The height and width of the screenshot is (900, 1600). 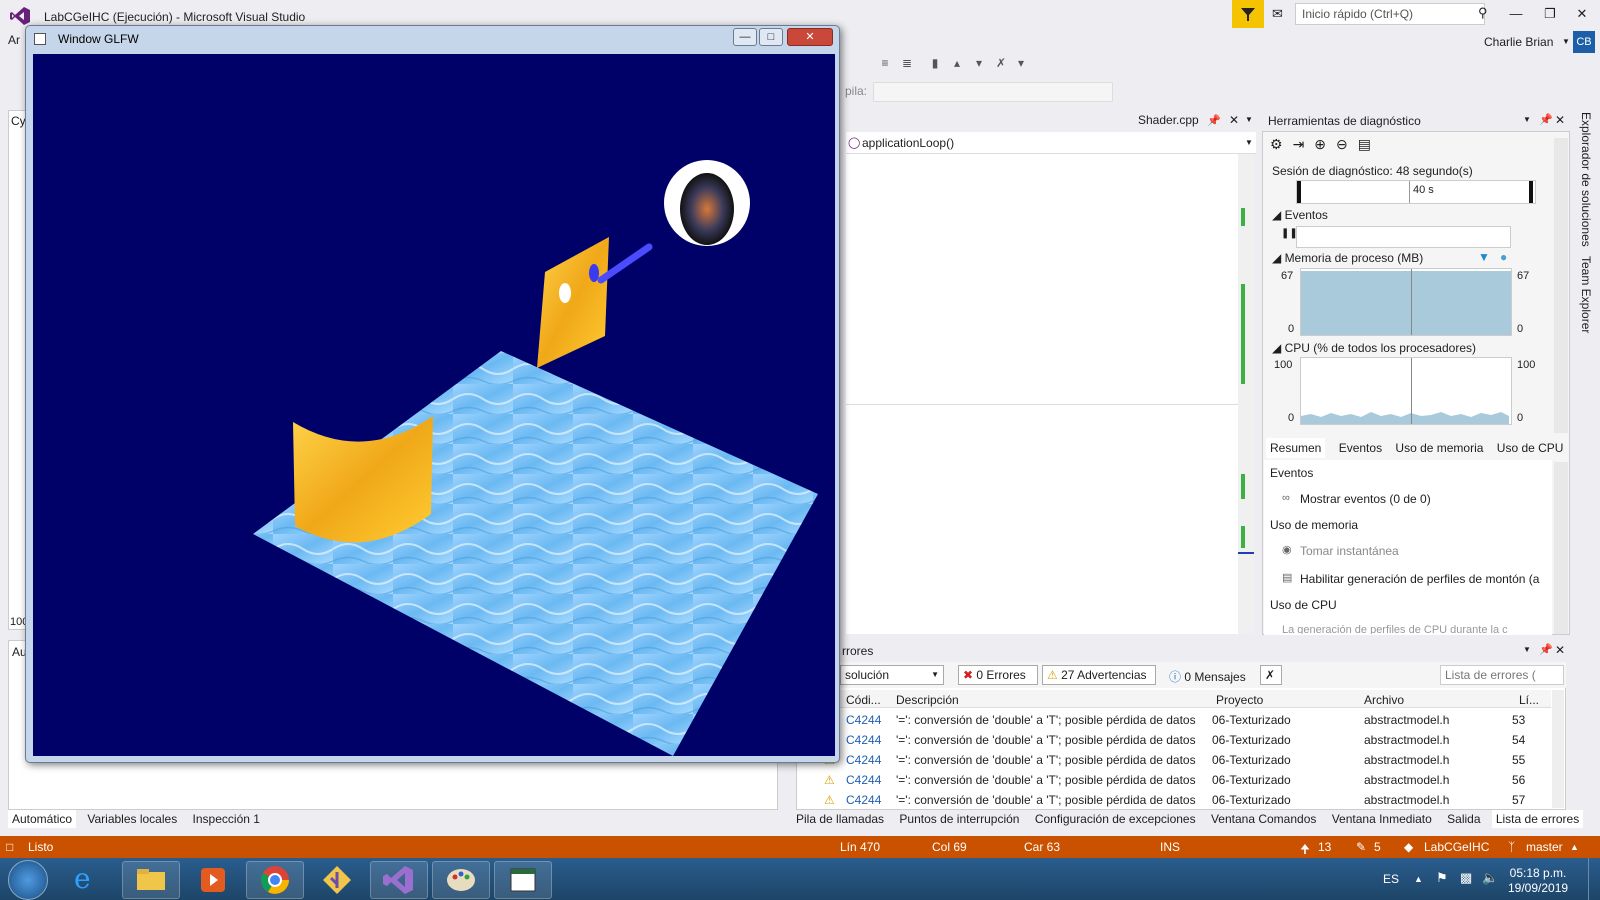 I want to click on timeline-start-handle, so click(x=1299, y=192).